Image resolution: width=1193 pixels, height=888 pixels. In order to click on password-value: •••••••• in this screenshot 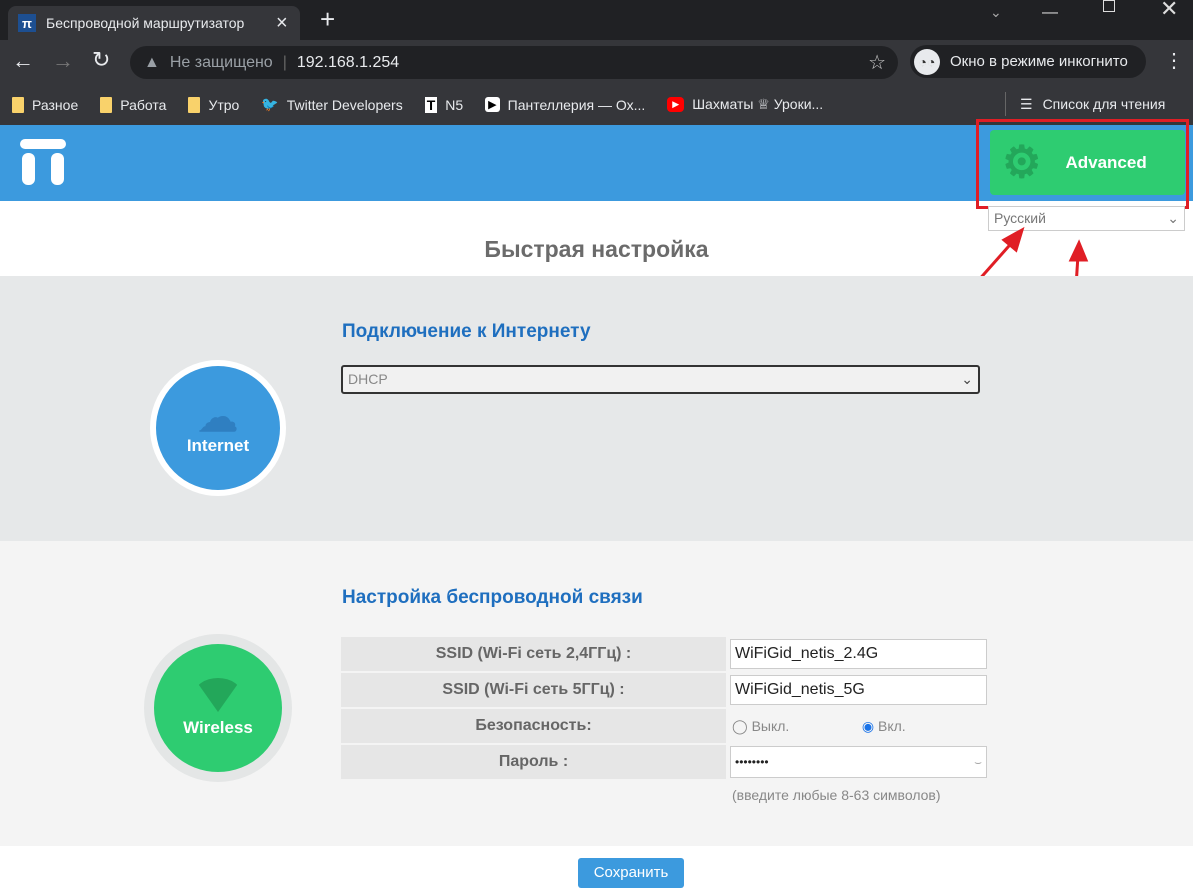, I will do `click(752, 762)`.